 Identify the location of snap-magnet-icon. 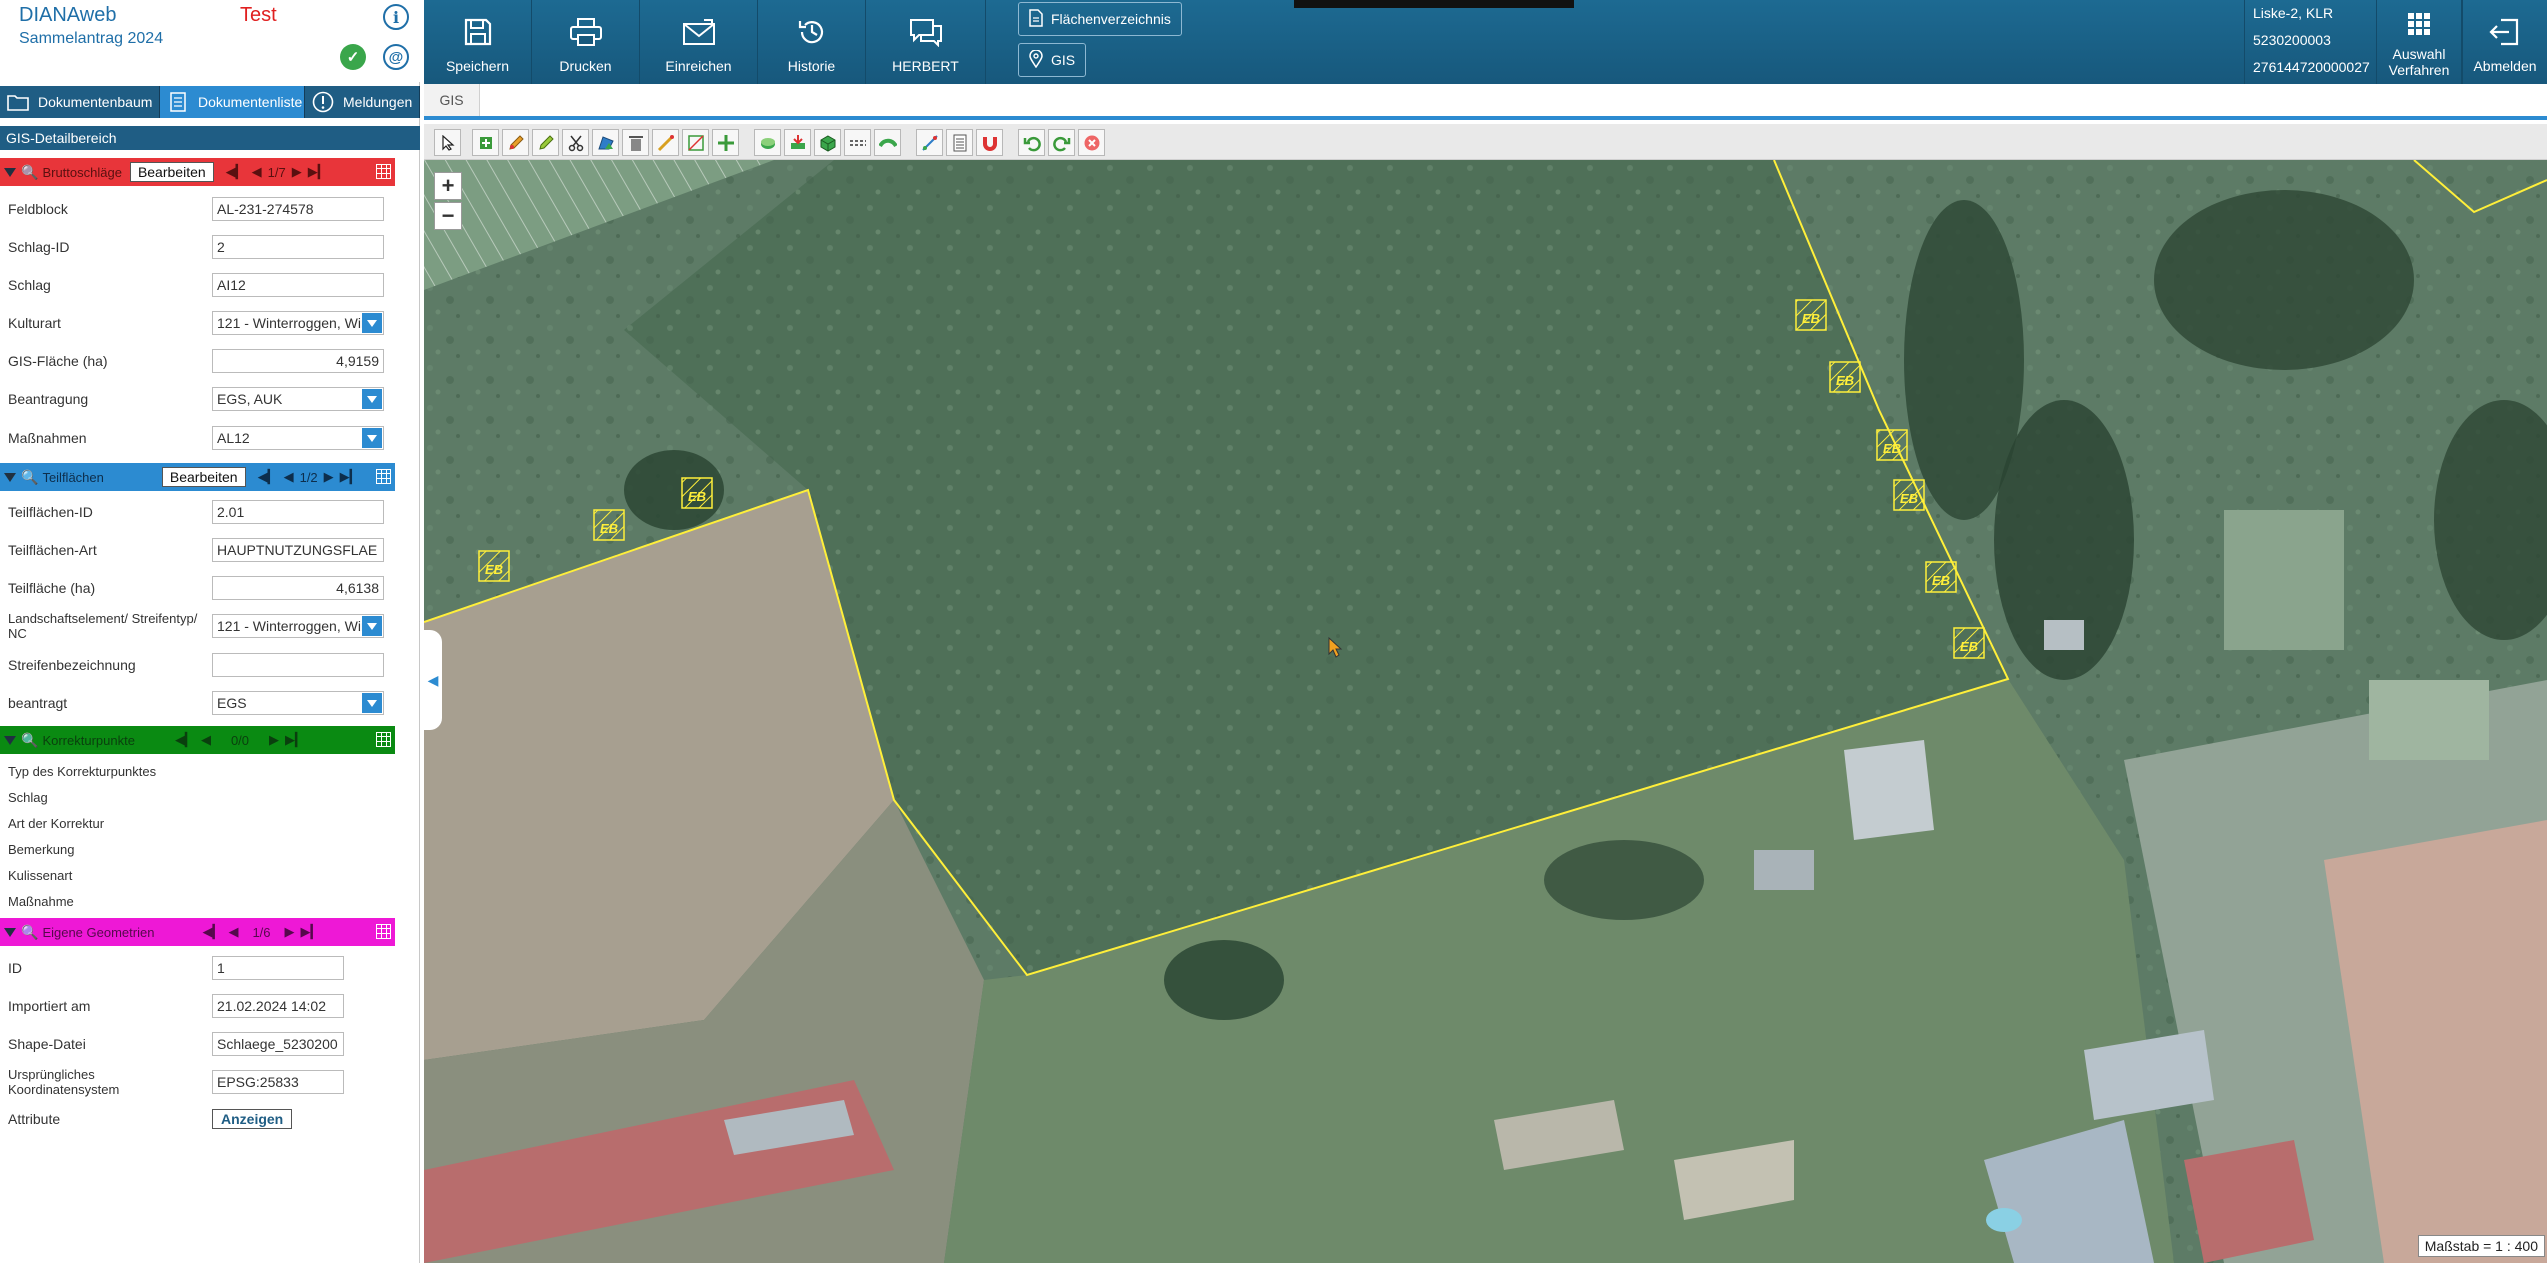
(989, 142).